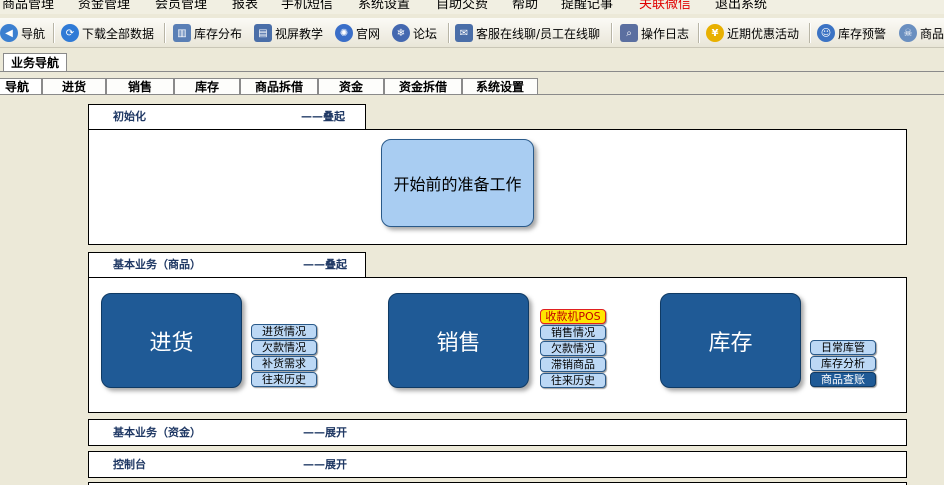  Describe the element at coordinates (245, 6) in the screenshot. I see `menu-item-reports: 报表` at that location.